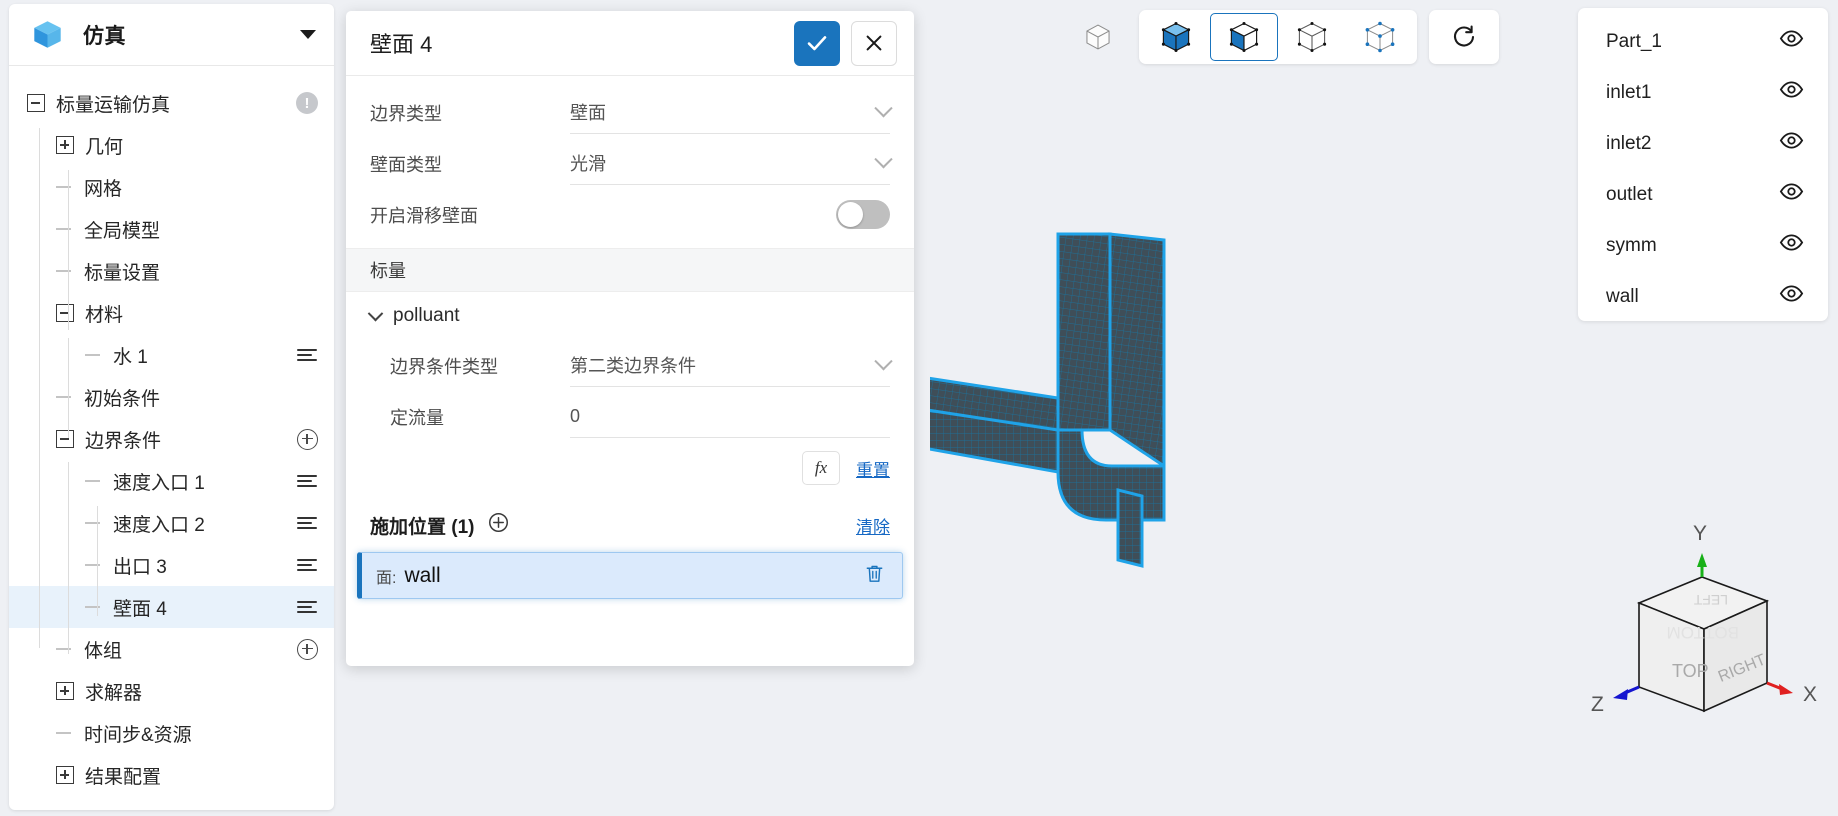 Image resolution: width=1838 pixels, height=816 pixels. Describe the element at coordinates (731, 113) in the screenshot. I see `boundary-type-select: 壁面` at that location.